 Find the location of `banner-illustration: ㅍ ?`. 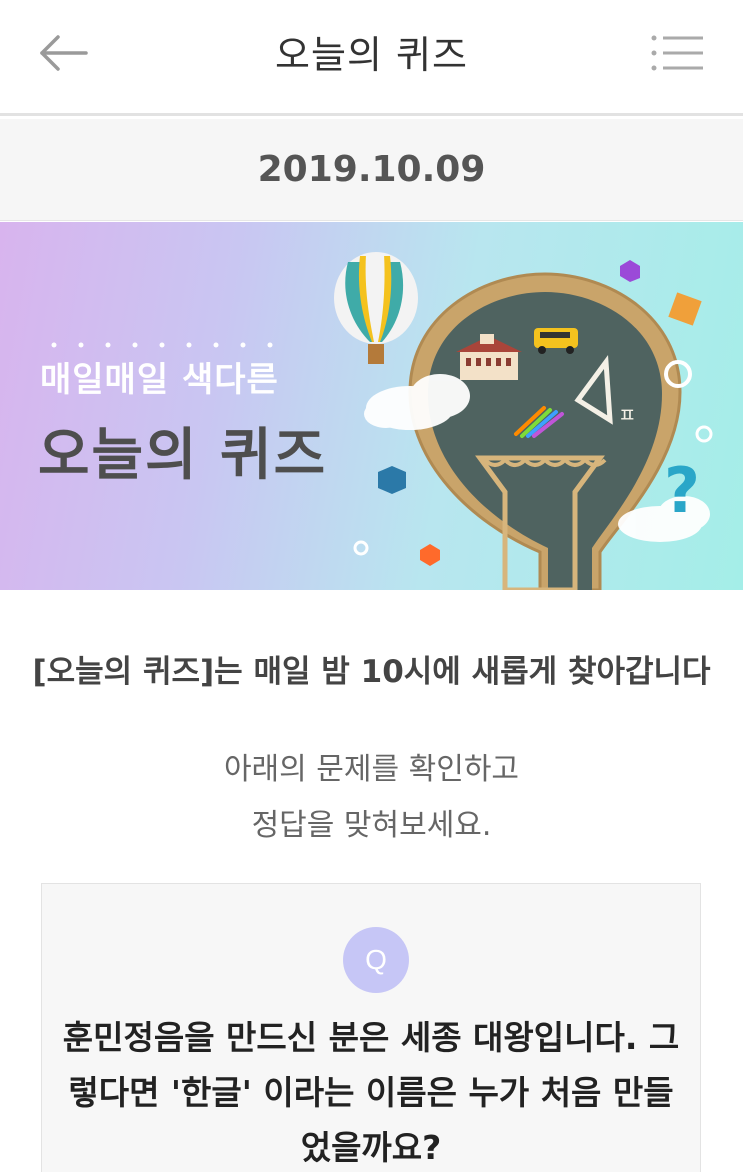

banner-illustration: ㅍ ? is located at coordinates (523, 421).